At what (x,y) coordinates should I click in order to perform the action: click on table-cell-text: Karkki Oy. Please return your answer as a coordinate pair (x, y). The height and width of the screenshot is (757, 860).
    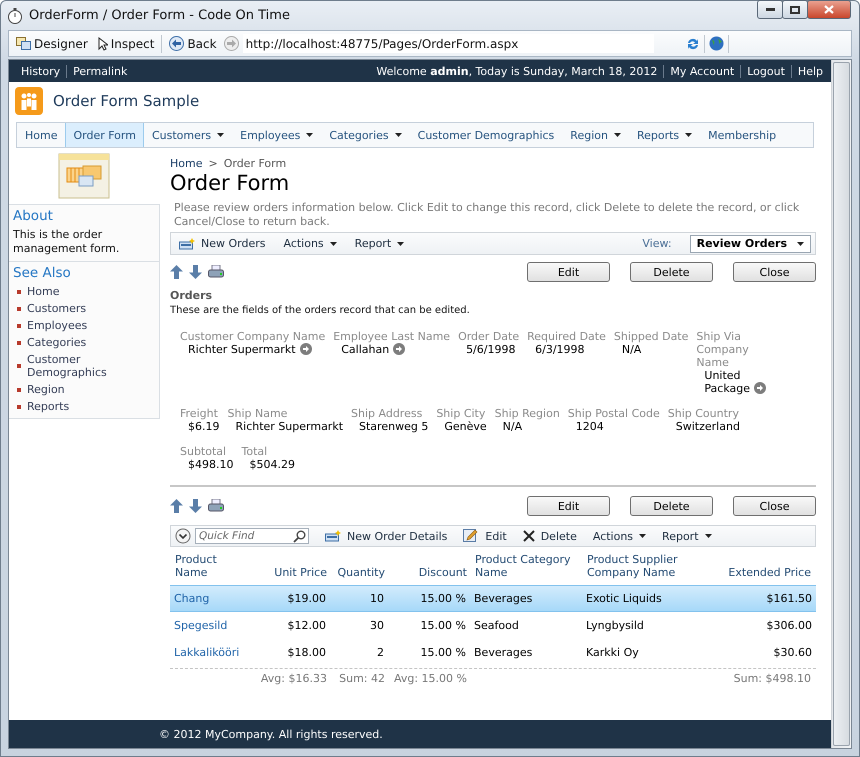
    Looking at the image, I should click on (612, 653).